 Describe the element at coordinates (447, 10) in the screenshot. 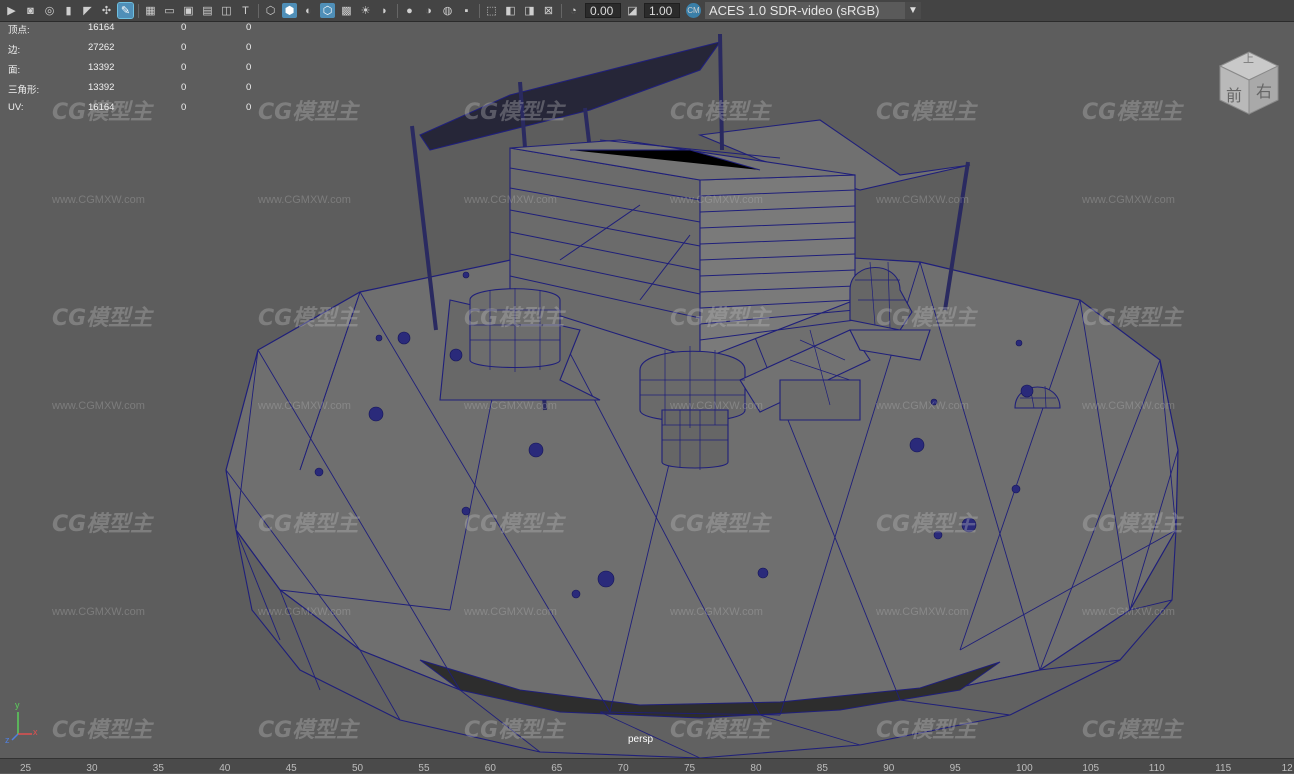

I see `anti-aliasing-icon: ◍` at that location.